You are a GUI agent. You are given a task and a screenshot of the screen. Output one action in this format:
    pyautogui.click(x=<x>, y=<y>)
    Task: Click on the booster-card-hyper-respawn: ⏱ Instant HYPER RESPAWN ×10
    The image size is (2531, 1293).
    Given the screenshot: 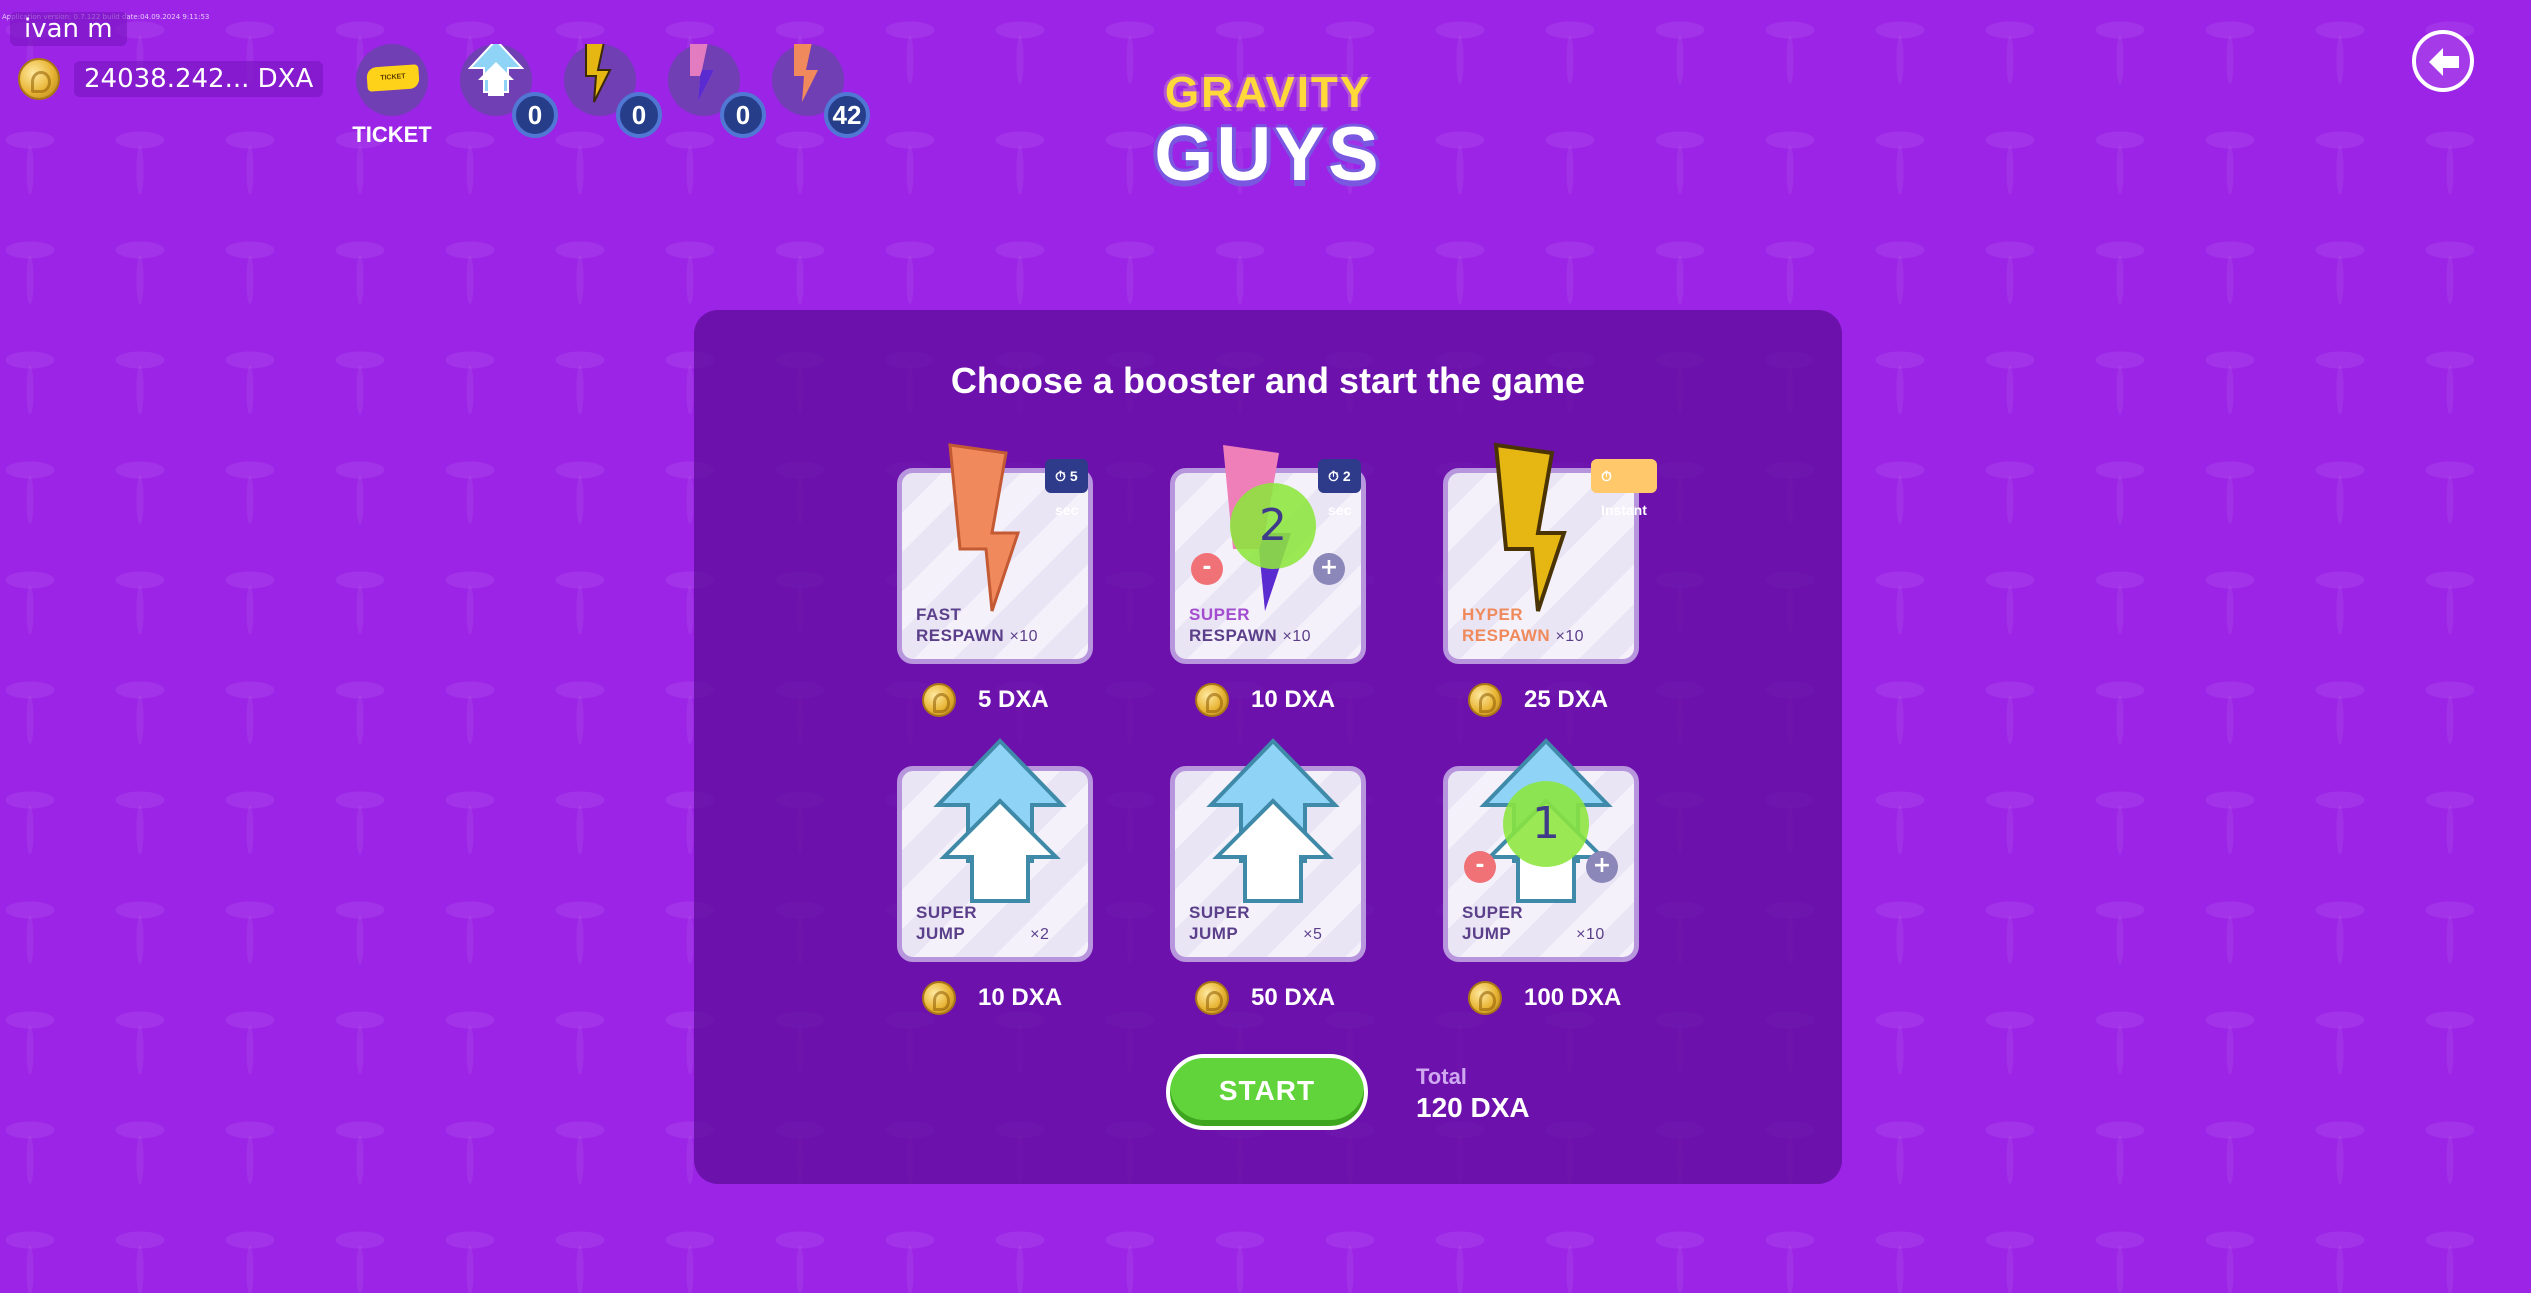 What is the action you would take?
    pyautogui.click(x=1550, y=553)
    